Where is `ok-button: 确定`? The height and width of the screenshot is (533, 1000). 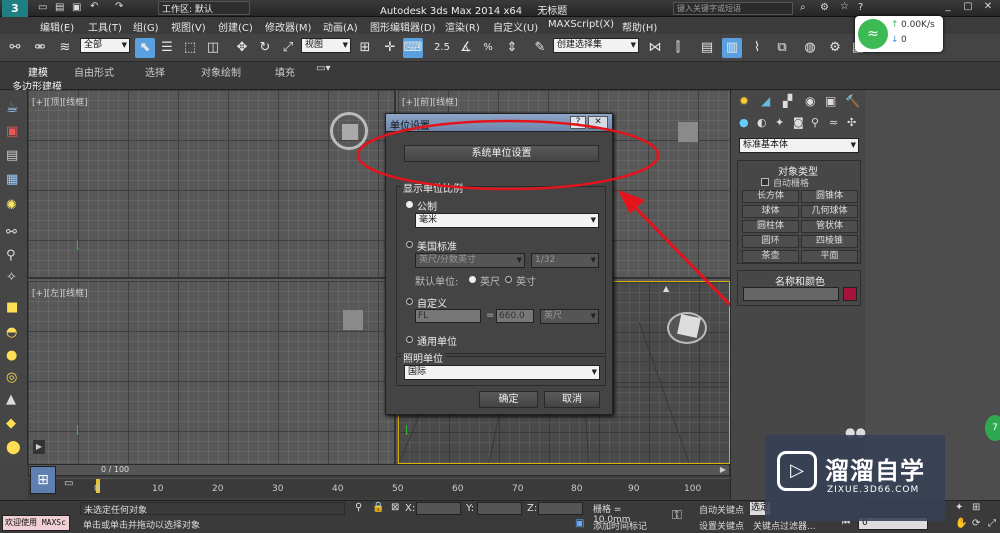
ok-button: 确定 is located at coordinates (508, 399).